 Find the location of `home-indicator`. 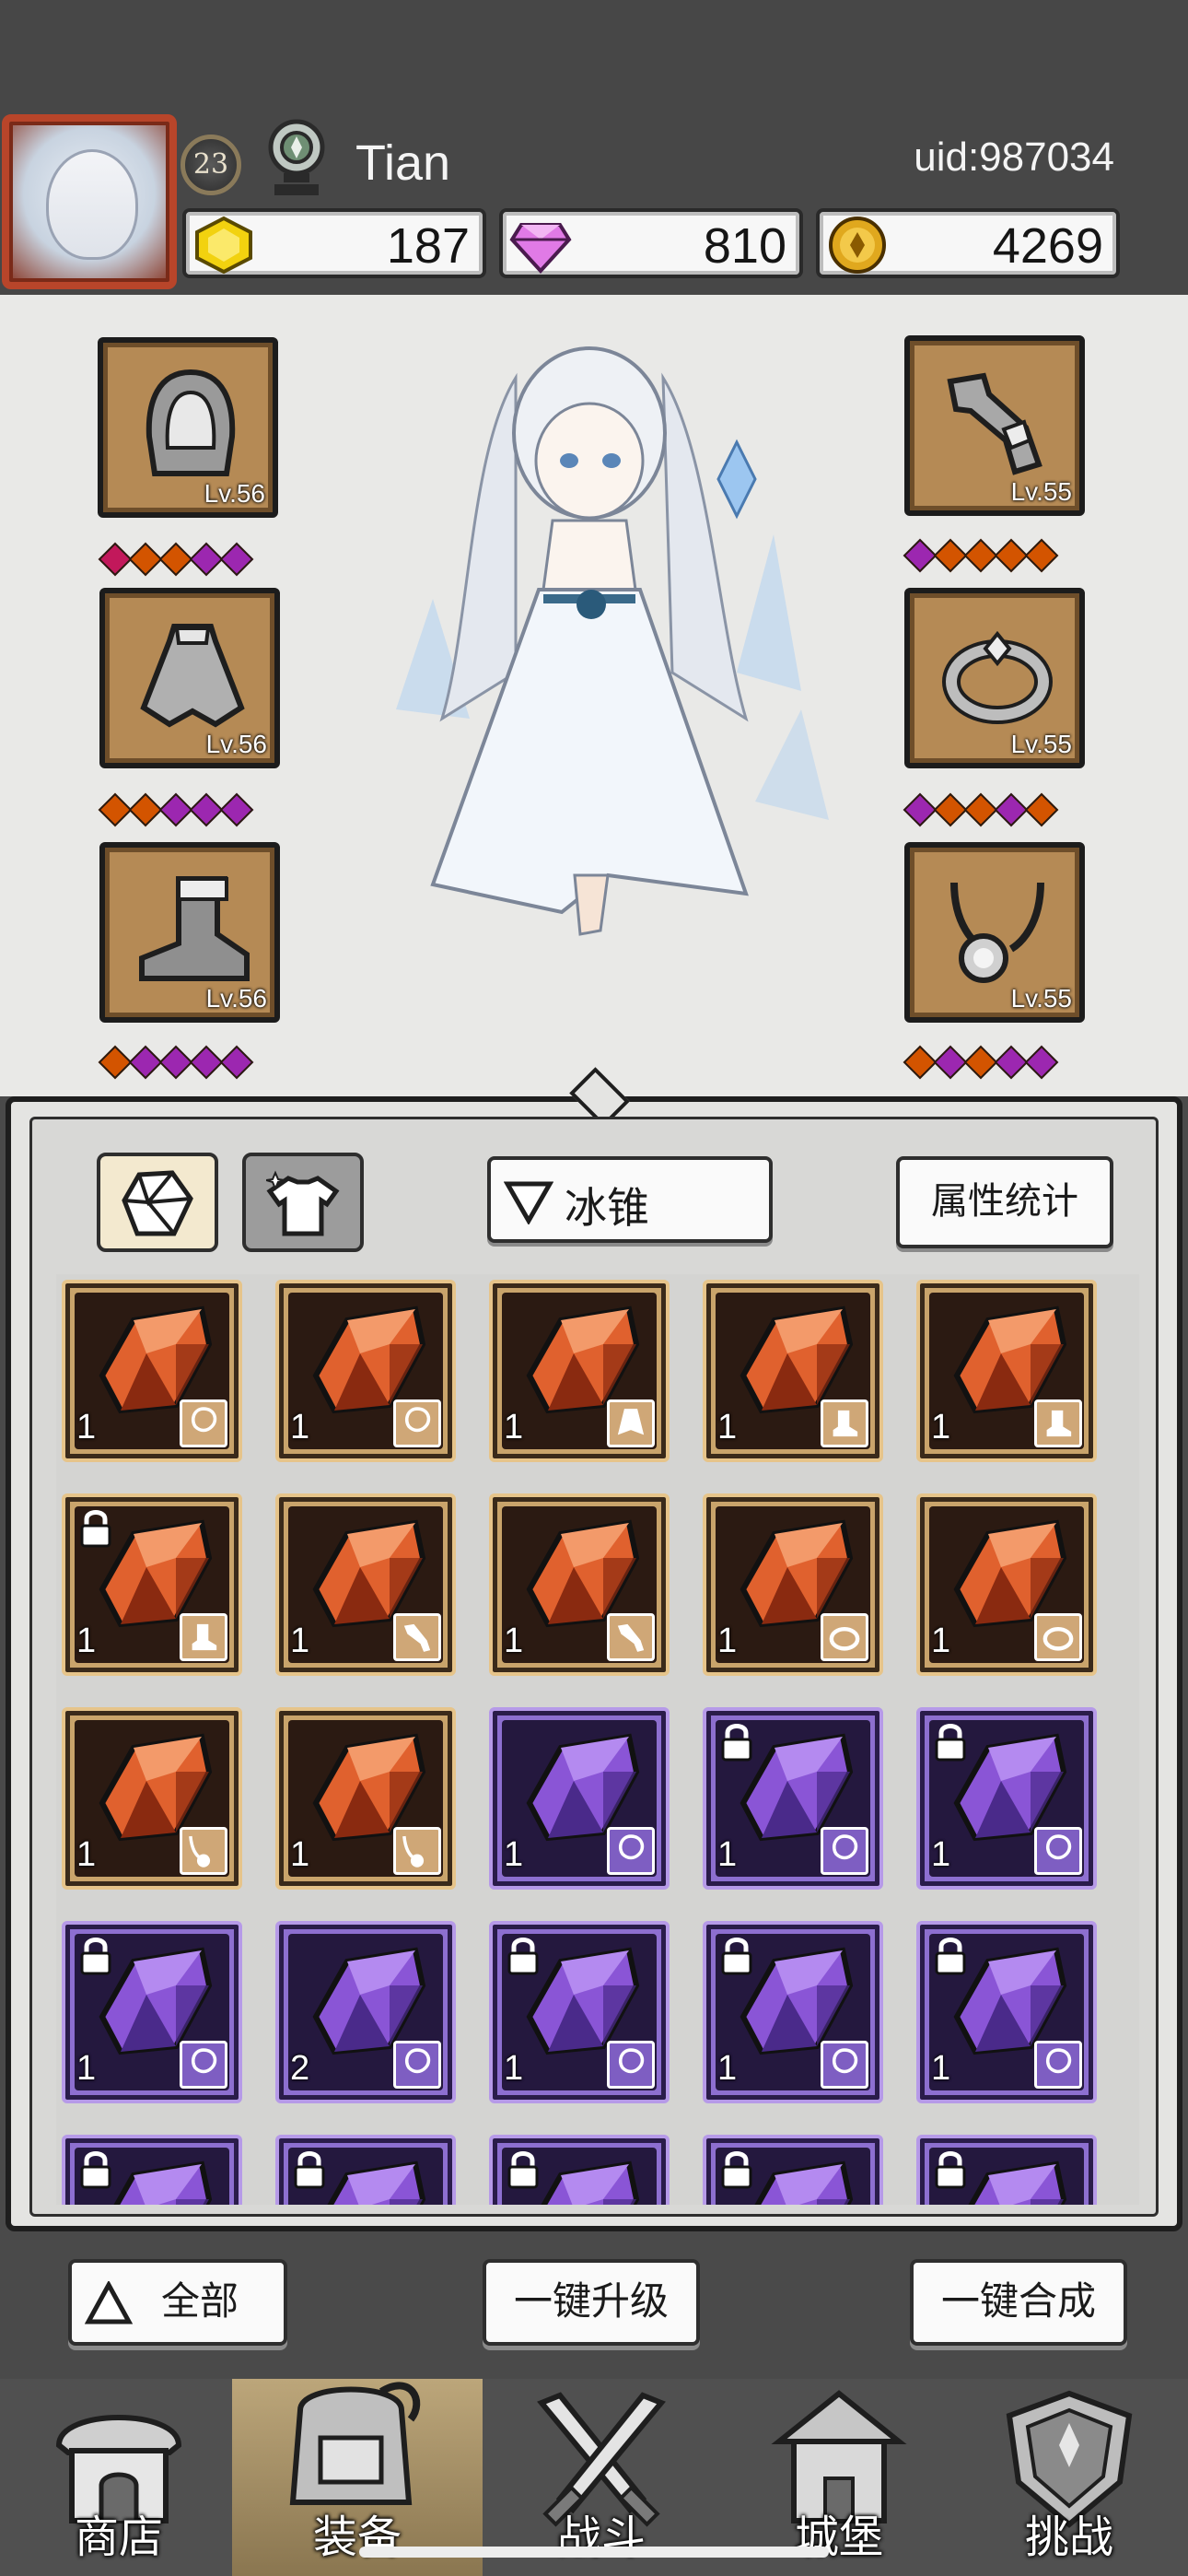

home-indicator is located at coordinates (594, 2552).